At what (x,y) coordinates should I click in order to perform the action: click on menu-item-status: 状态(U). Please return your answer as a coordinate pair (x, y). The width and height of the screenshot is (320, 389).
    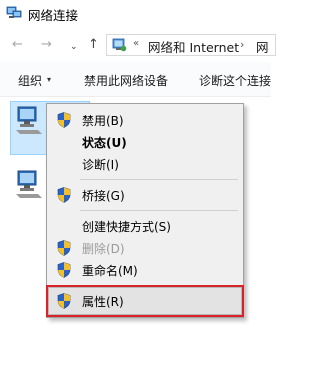
    Looking at the image, I should click on (142, 142).